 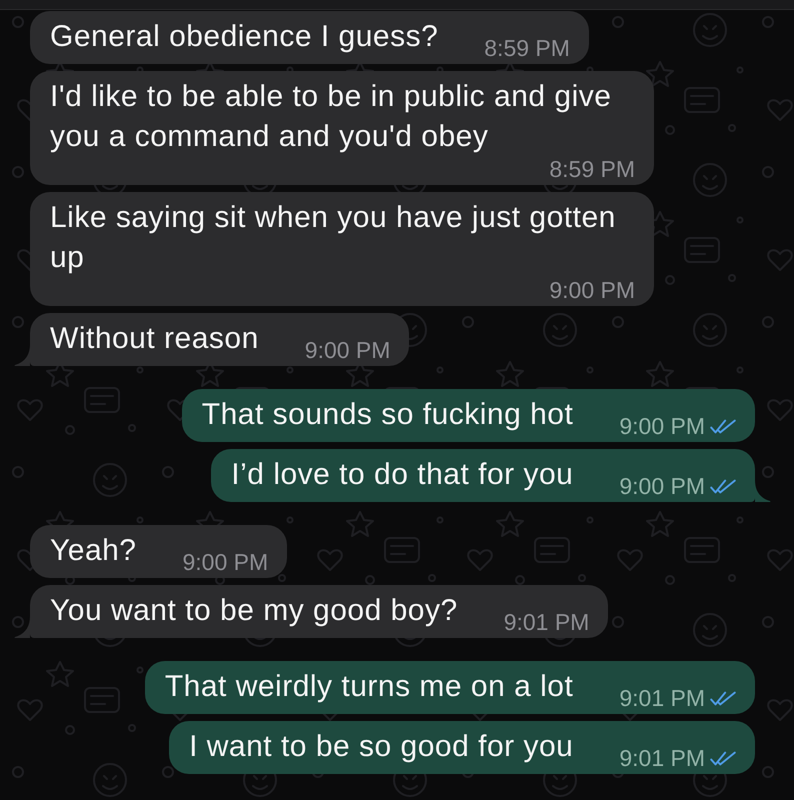 What do you see at coordinates (154, 339) in the screenshot?
I see `message-text: Without reason` at bounding box center [154, 339].